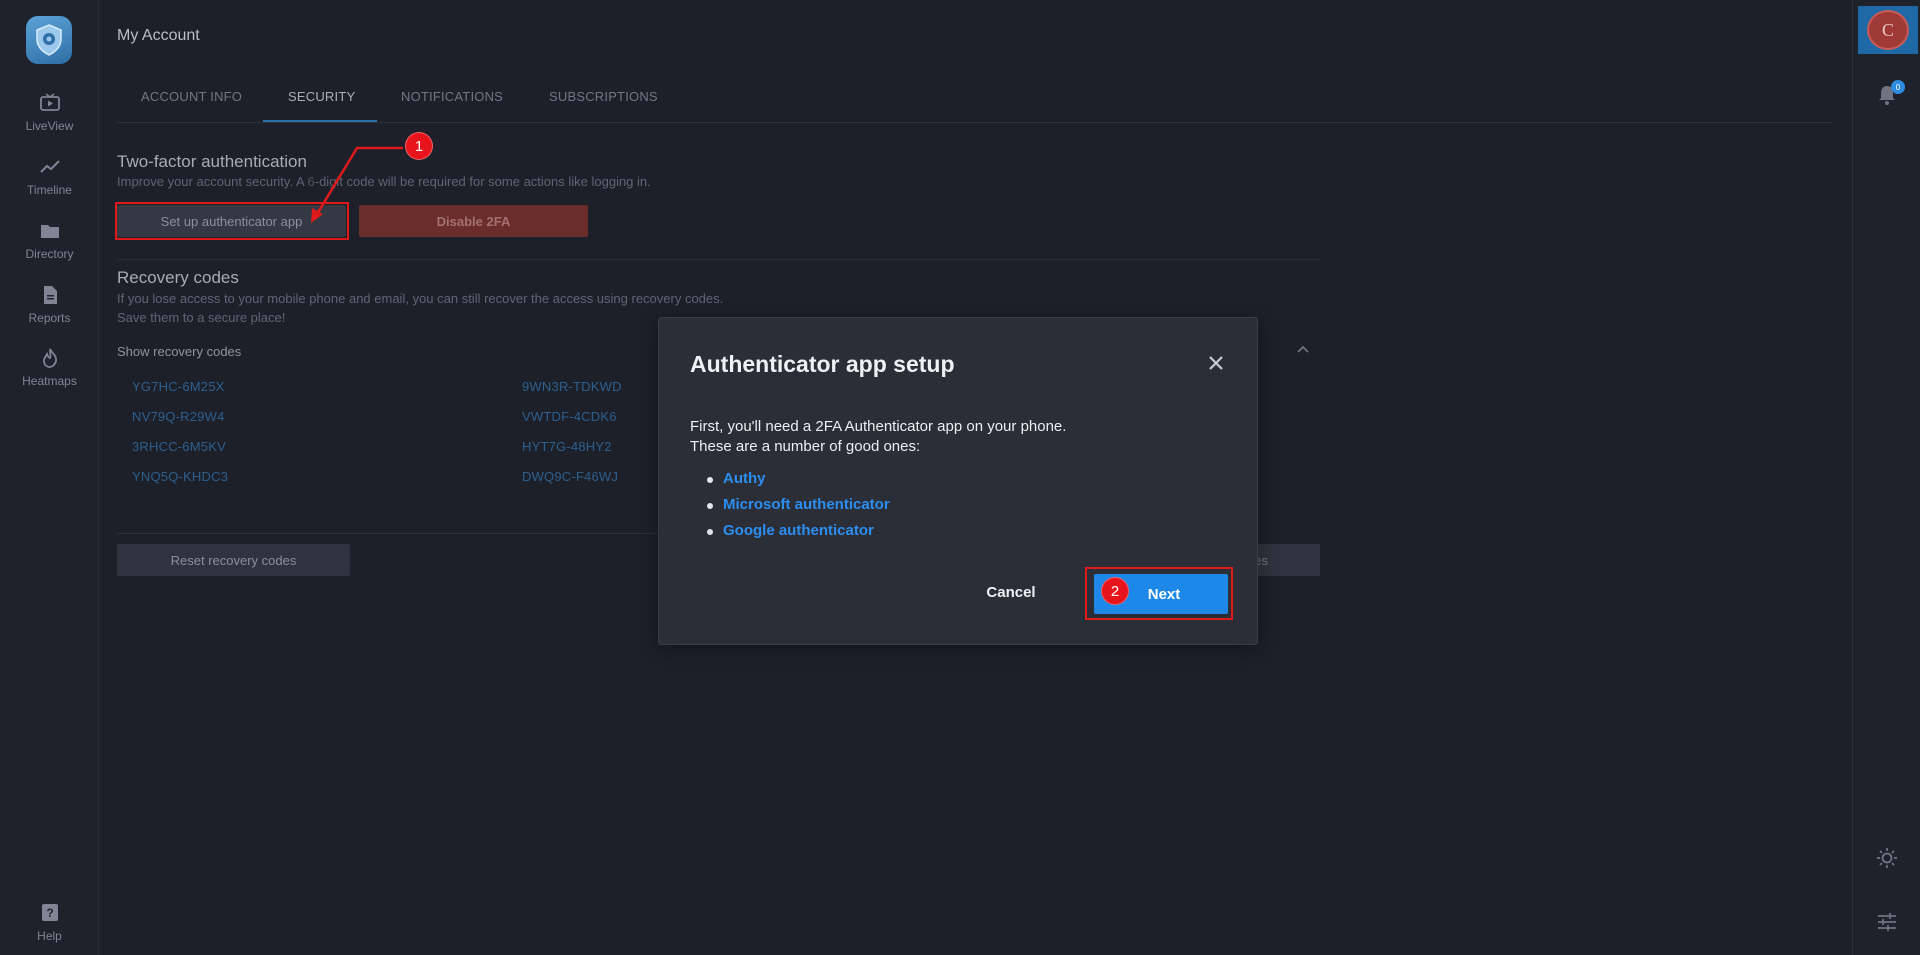 The width and height of the screenshot is (1920, 955). Describe the element at coordinates (179, 351) in the screenshot. I see `show-recovery-codes-toggle: Show recovery codes` at that location.